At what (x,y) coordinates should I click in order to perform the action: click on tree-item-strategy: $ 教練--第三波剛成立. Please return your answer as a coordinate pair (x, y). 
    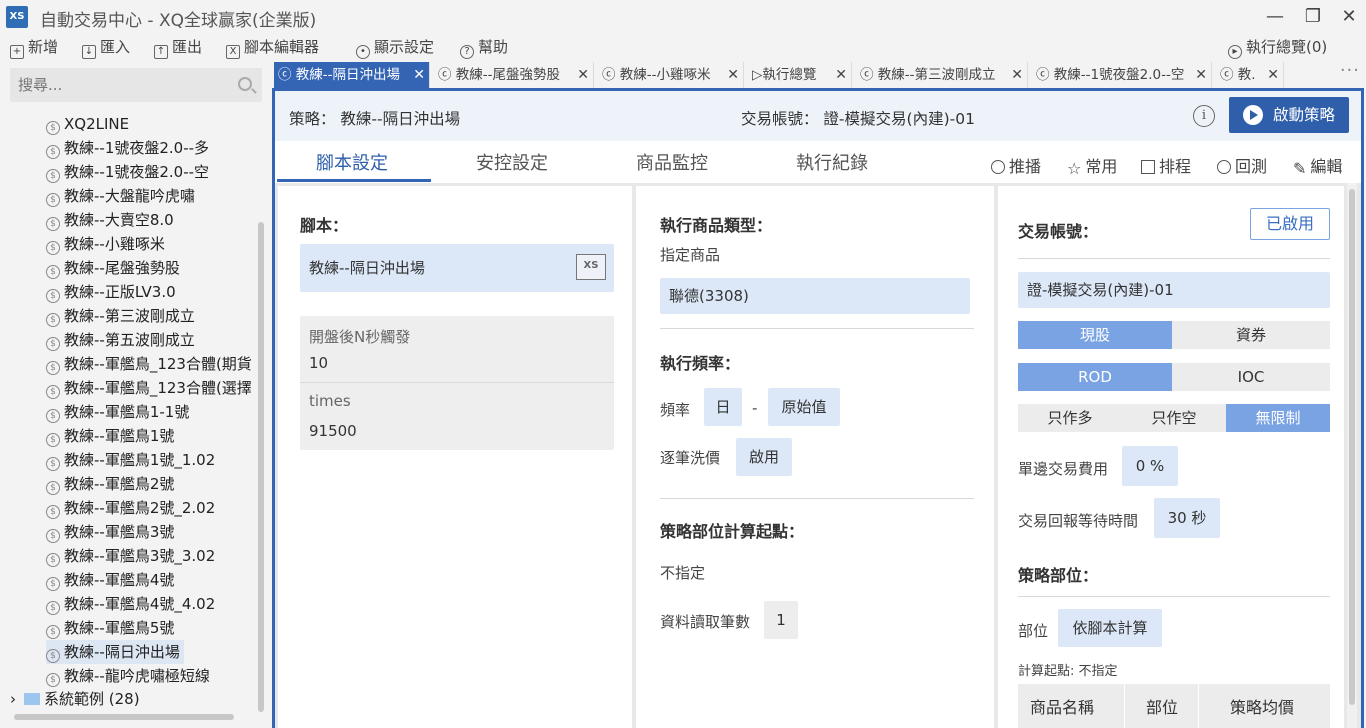
    Looking at the image, I should click on (120, 316).